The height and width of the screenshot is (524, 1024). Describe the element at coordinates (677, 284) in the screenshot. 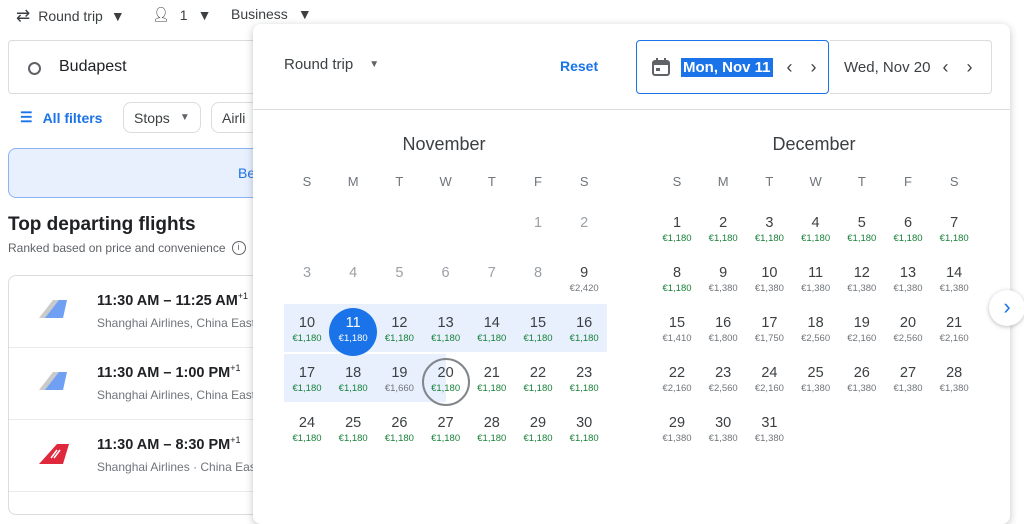

I see `calendar-day: 8 €1,180` at that location.